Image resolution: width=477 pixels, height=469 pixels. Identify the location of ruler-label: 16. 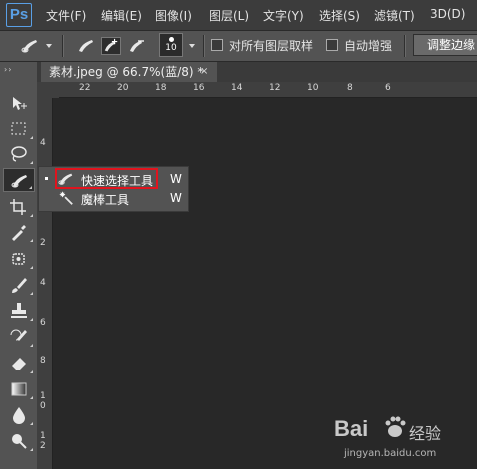
(199, 88).